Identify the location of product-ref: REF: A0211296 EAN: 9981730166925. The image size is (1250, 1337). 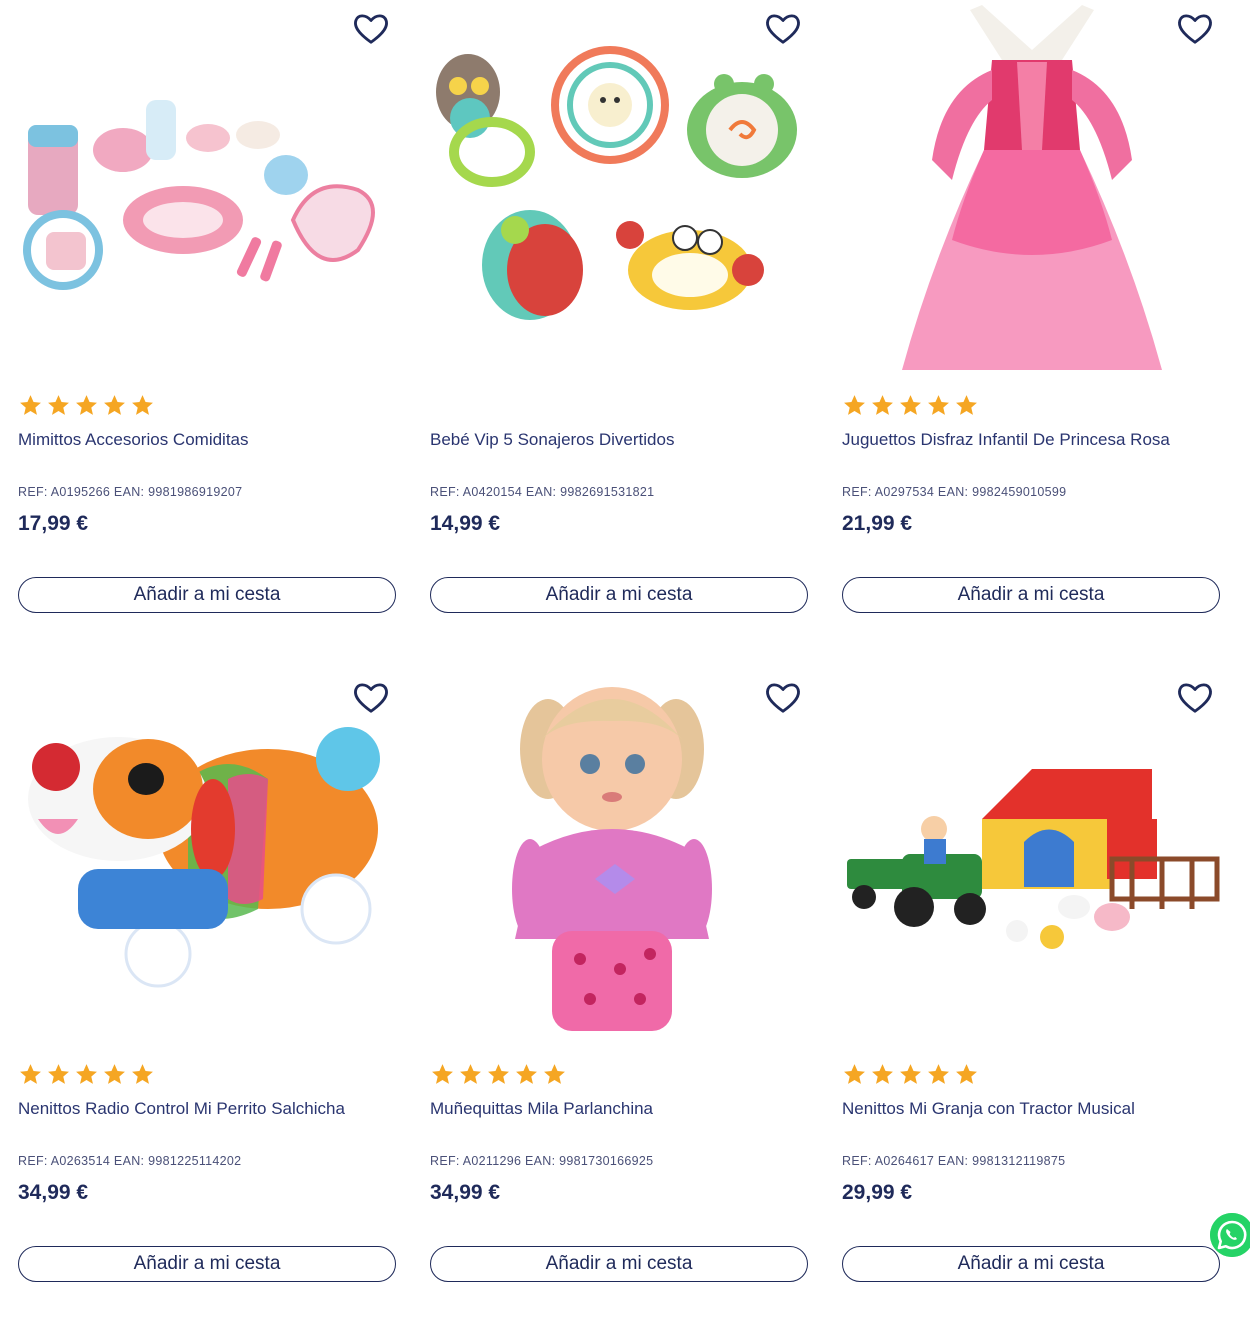
(542, 1161).